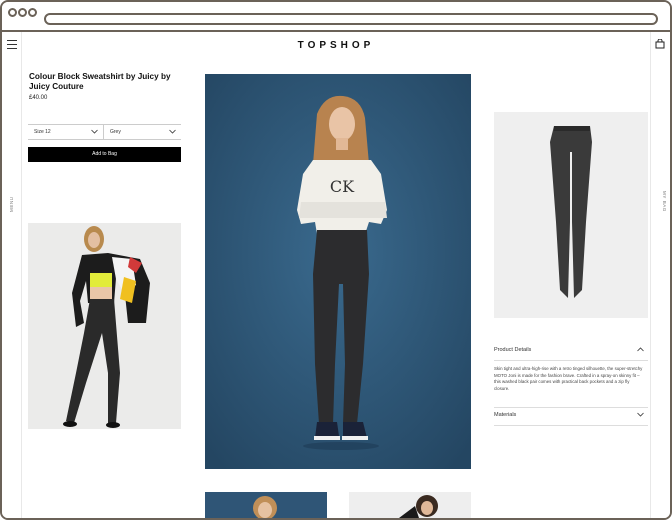 This screenshot has width=672, height=520. I want to click on thumb-1-illustration, so click(266, 505).